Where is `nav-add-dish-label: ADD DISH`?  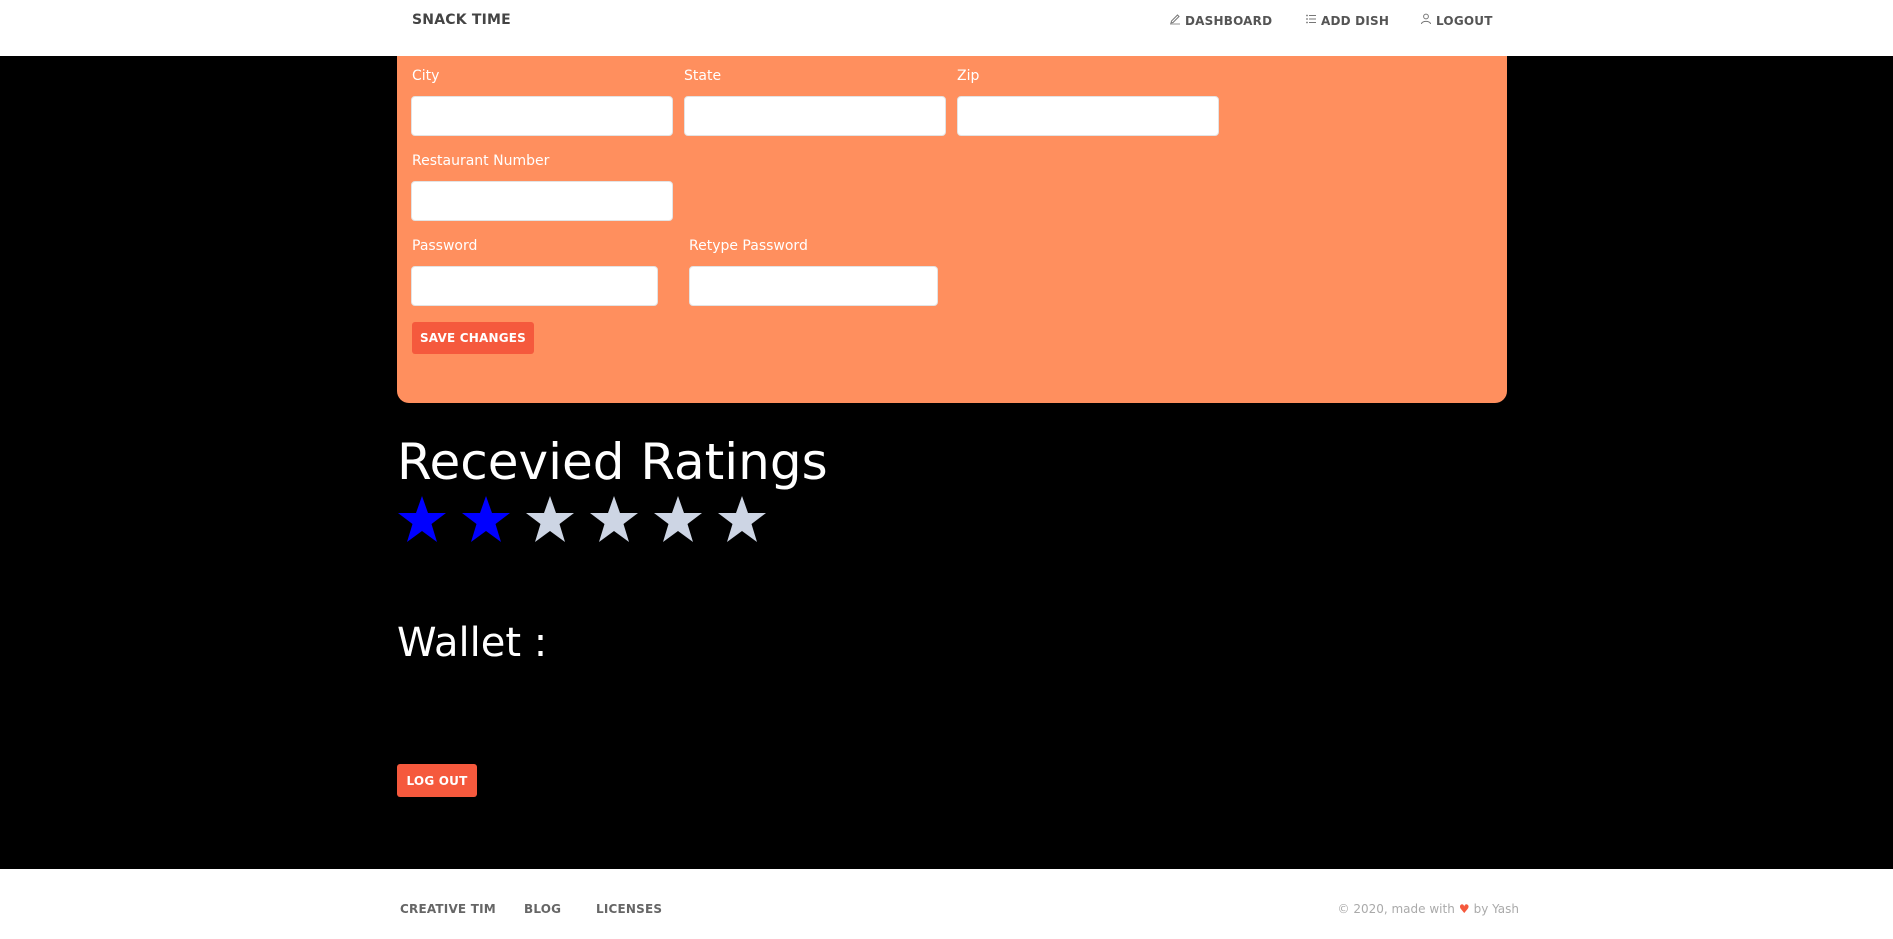
nav-add-dish-label: ADD DISH is located at coordinates (1355, 20).